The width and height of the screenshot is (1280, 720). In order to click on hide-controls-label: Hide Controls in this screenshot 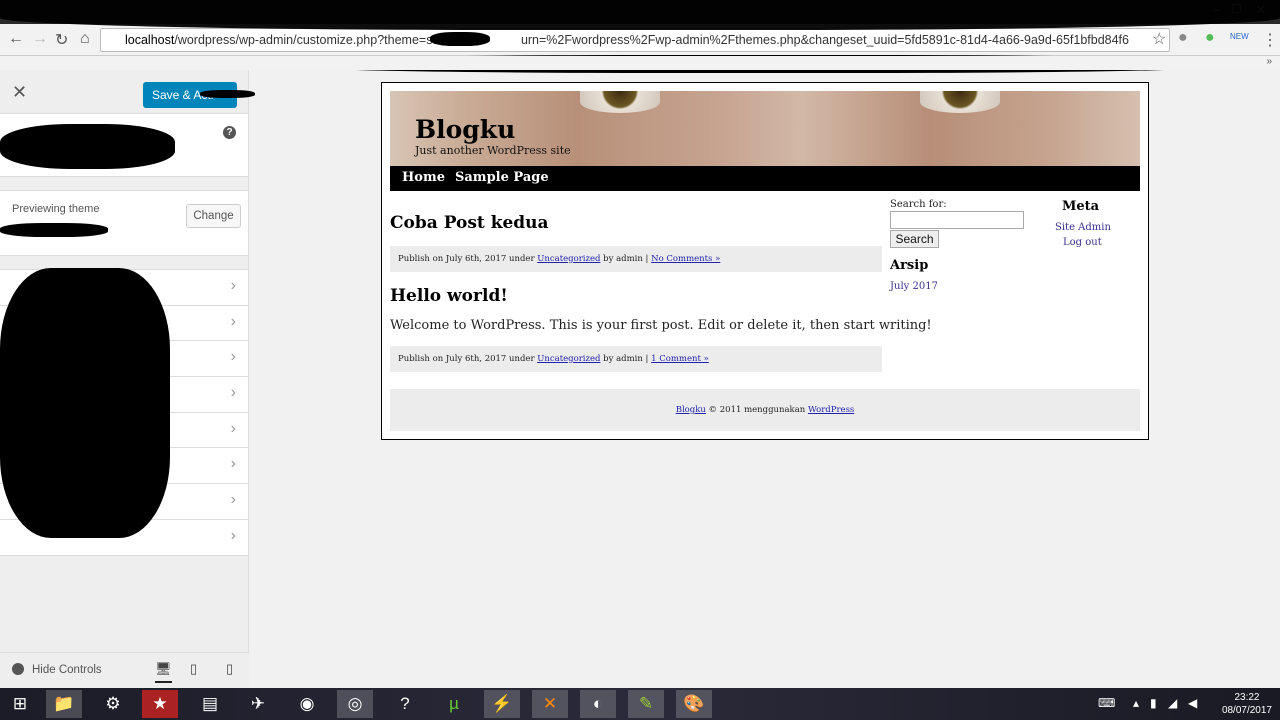, I will do `click(67, 670)`.